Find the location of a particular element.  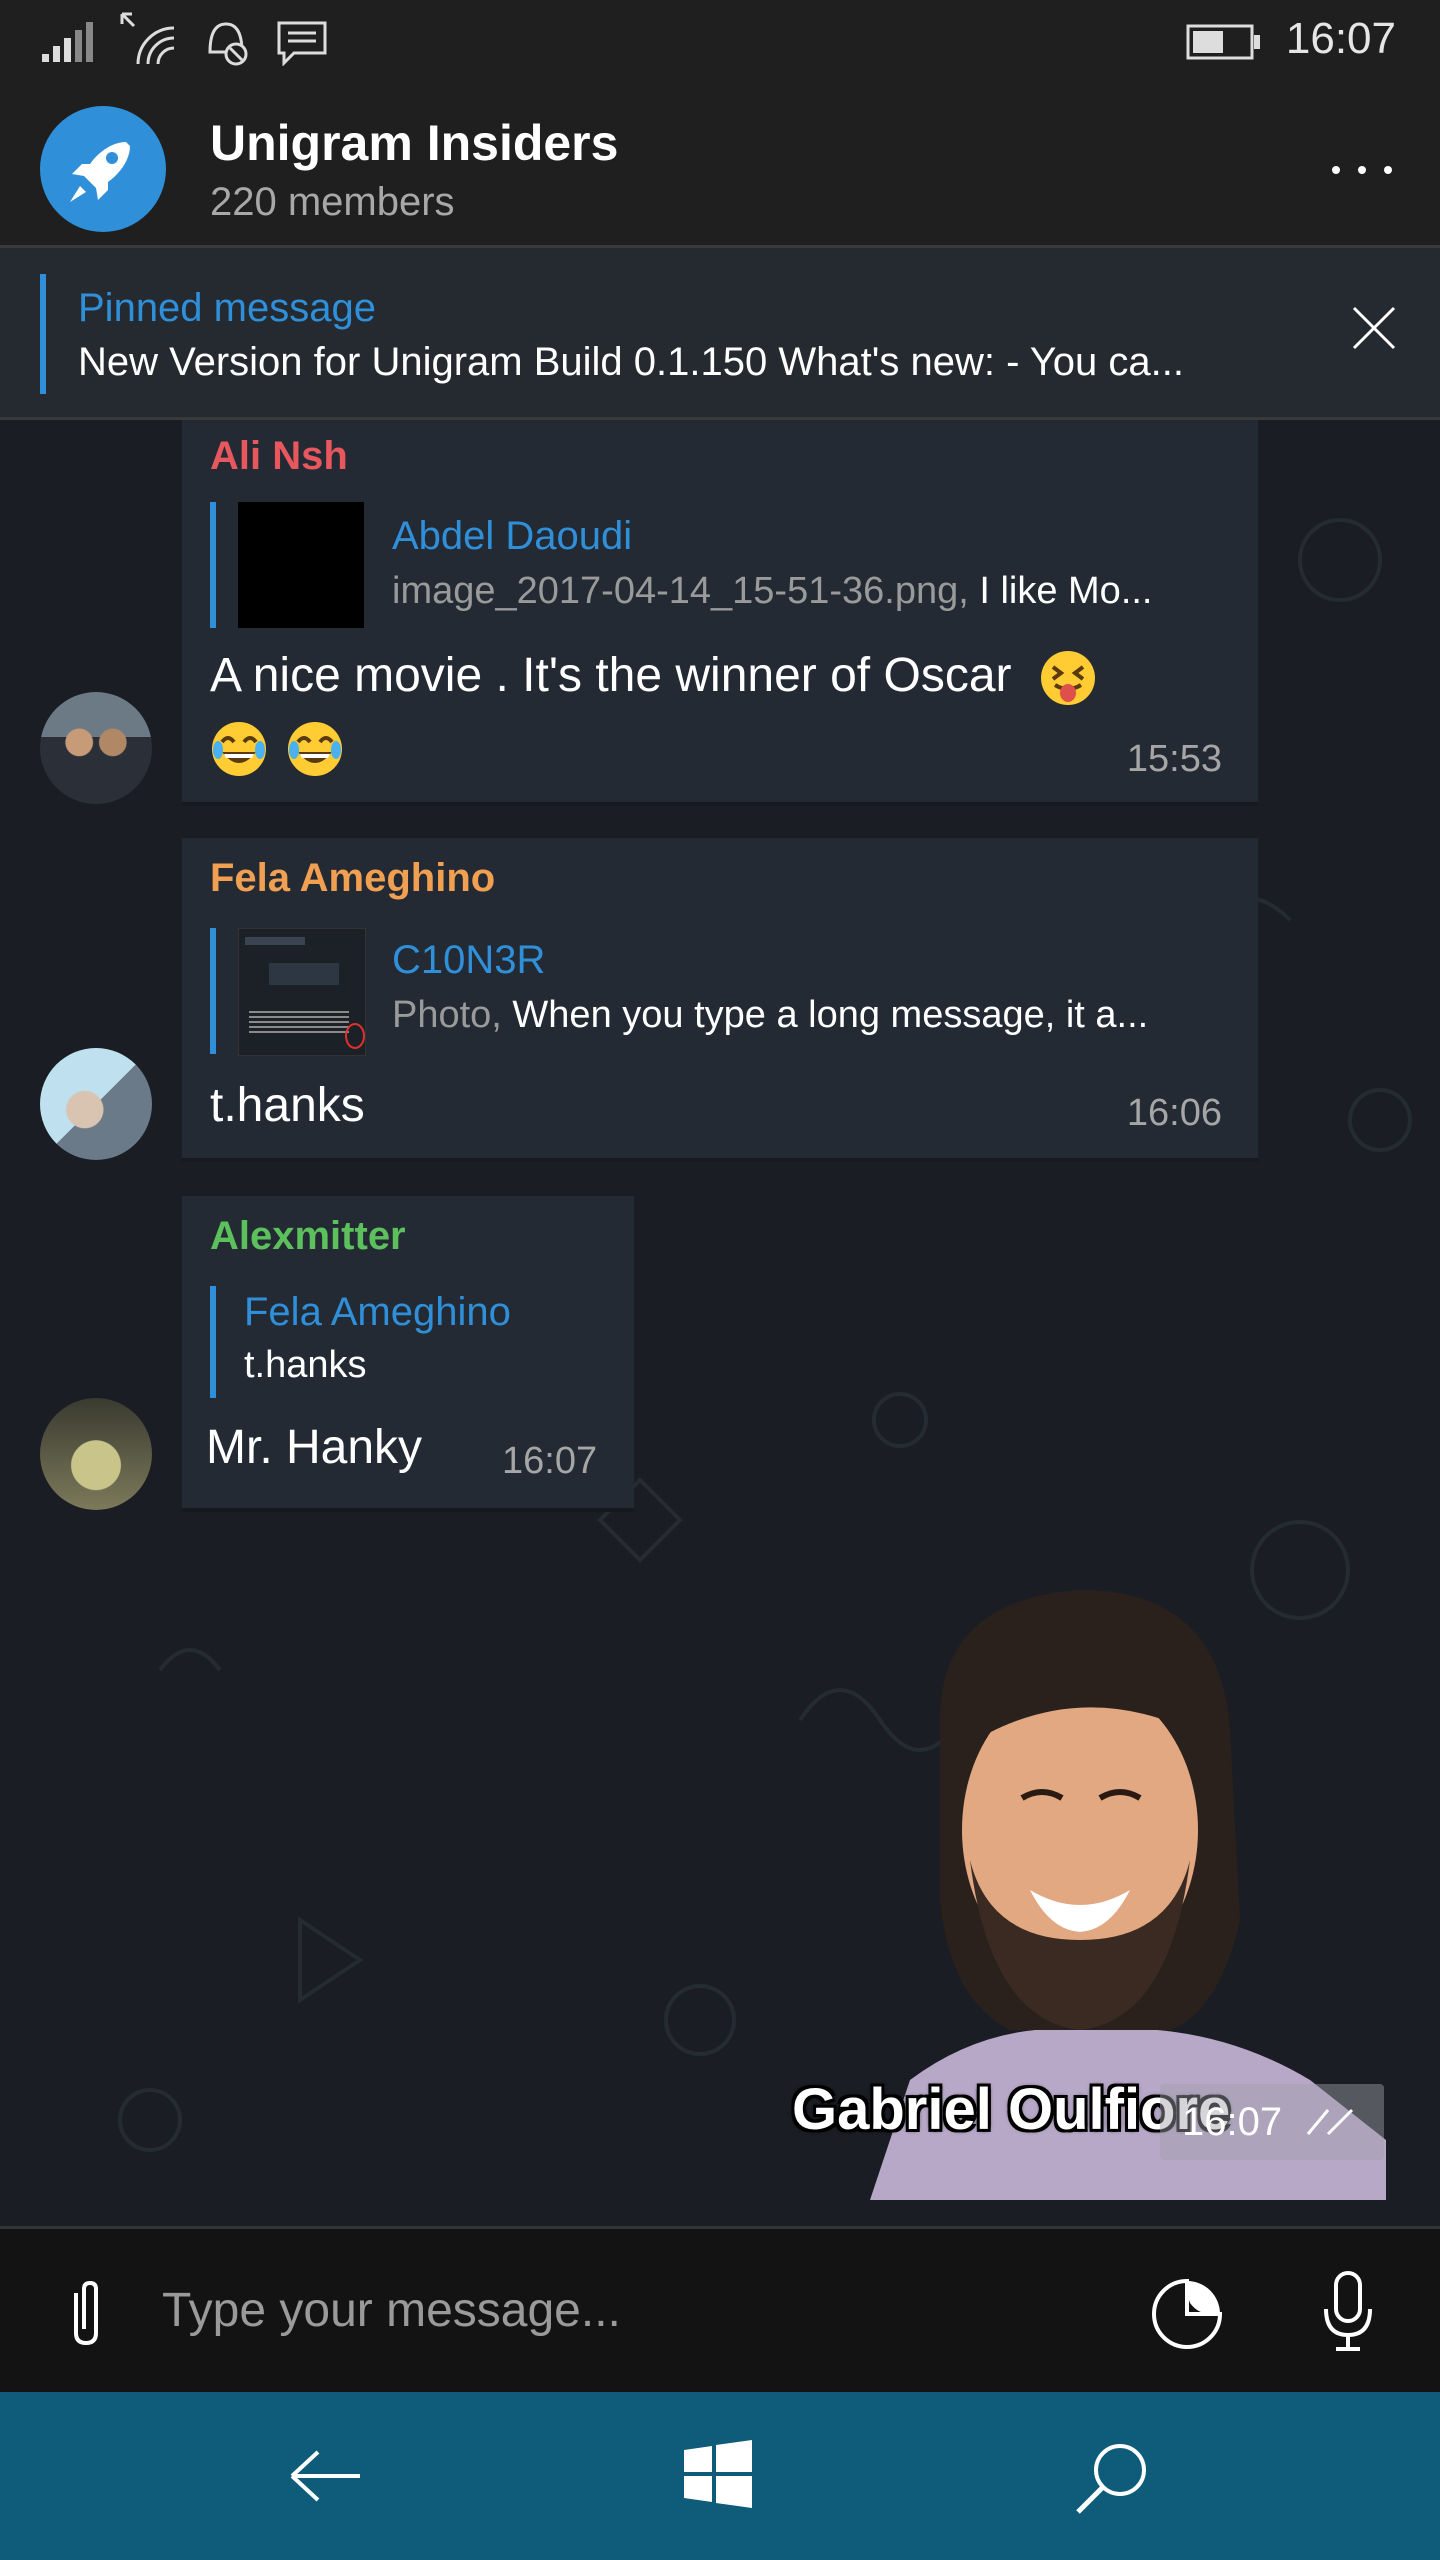

group-avatar is located at coordinates (103, 169).